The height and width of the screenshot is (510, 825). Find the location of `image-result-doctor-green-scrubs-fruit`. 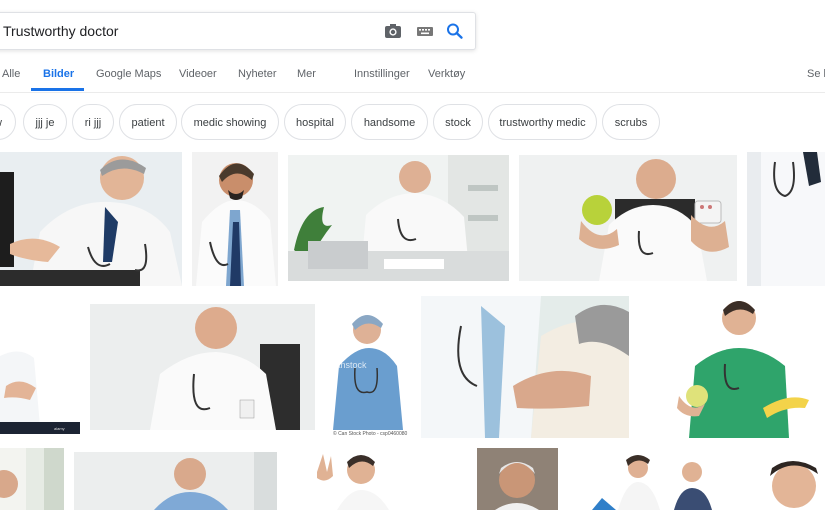

image-result-doctor-green-scrubs-fruit is located at coordinates (732, 367).